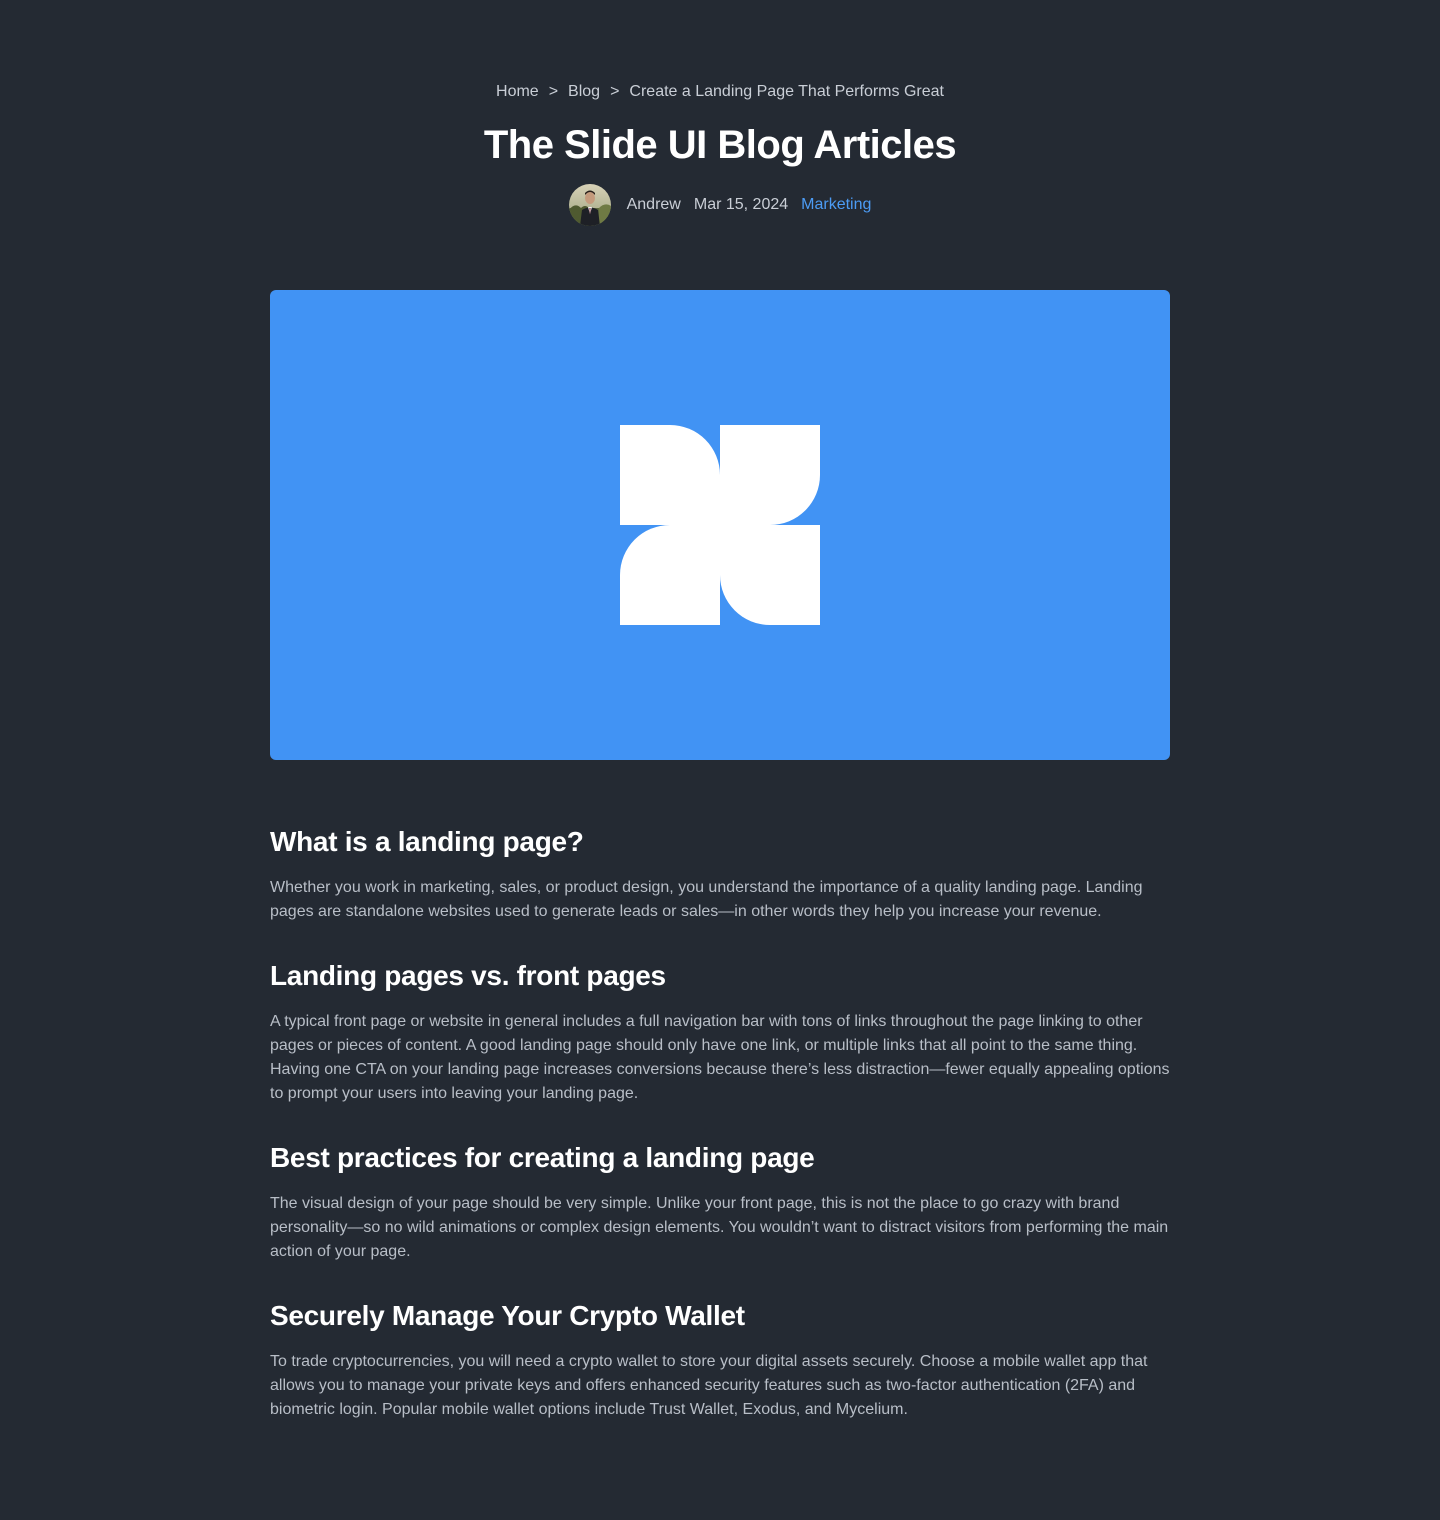 The image size is (1440, 1520). I want to click on publish-date: Mar 15, 2024, so click(741, 204).